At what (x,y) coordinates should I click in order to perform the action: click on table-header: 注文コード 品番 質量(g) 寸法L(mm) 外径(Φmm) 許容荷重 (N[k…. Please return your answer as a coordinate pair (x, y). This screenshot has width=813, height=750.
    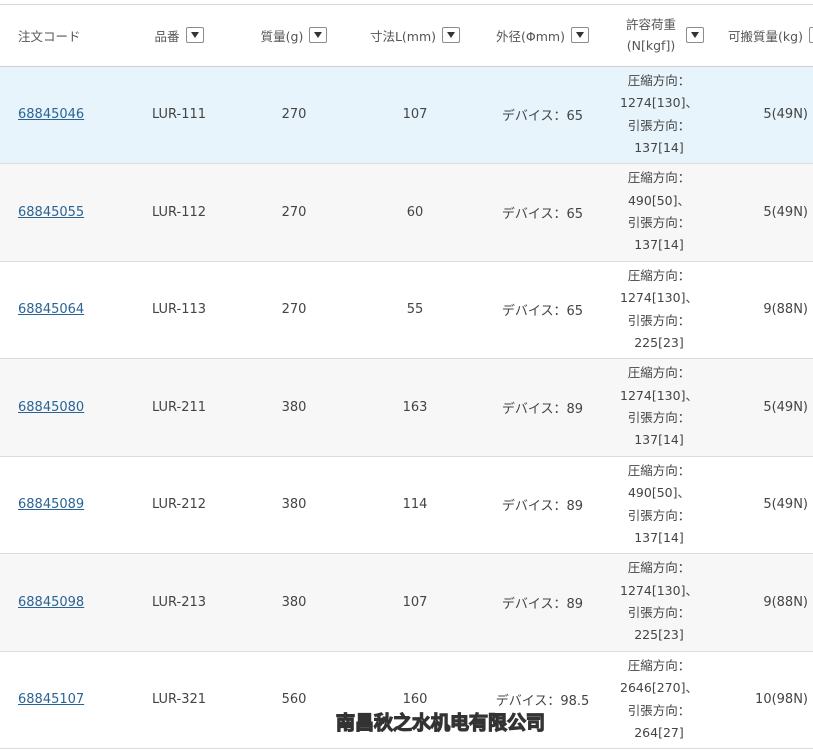
    Looking at the image, I should click on (406, 35).